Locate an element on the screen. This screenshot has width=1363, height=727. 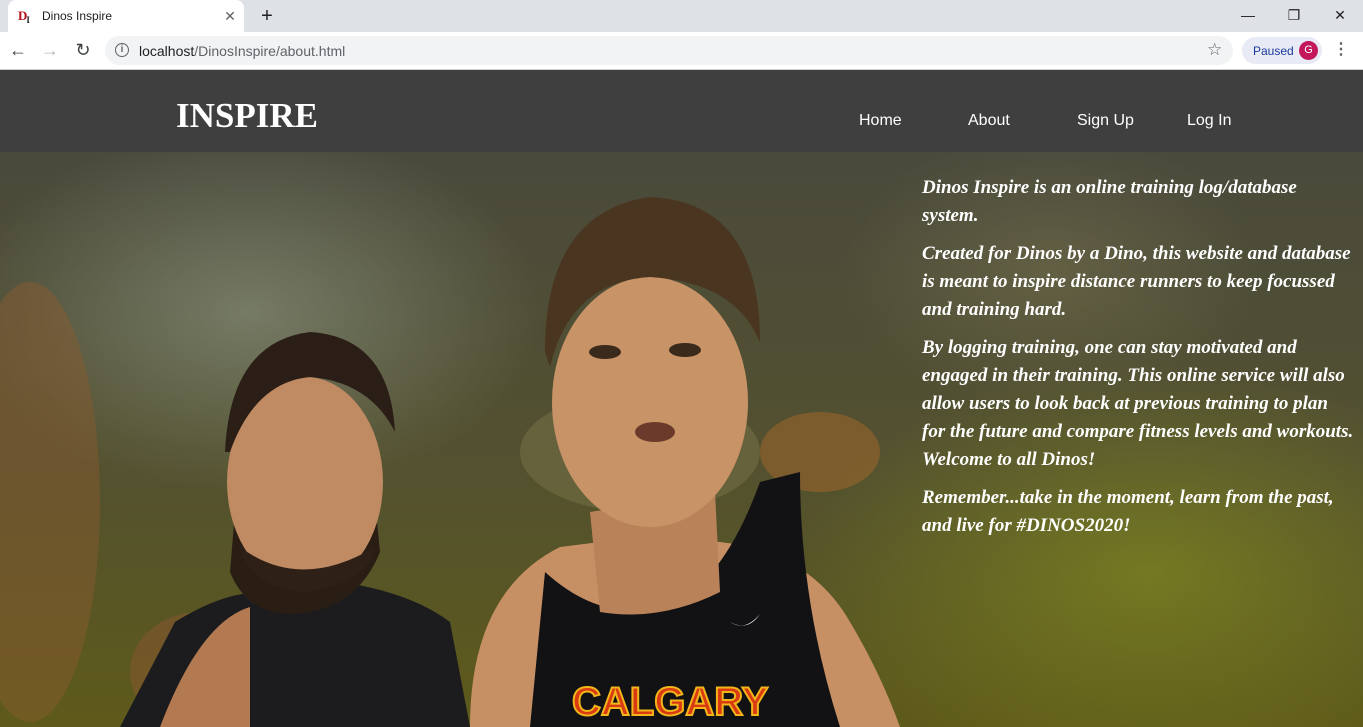
tab-title: Dinos Inspire is located at coordinates (77, 16).